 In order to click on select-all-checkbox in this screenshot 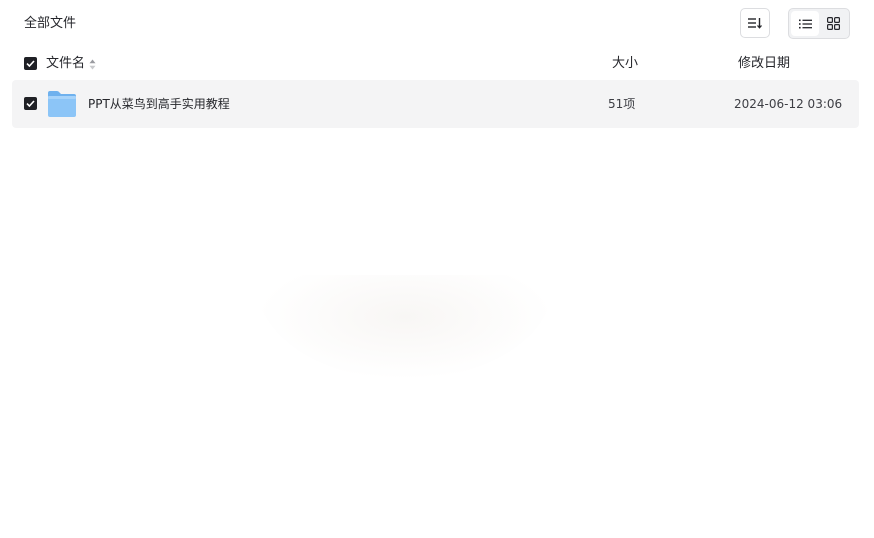, I will do `click(30, 63)`.